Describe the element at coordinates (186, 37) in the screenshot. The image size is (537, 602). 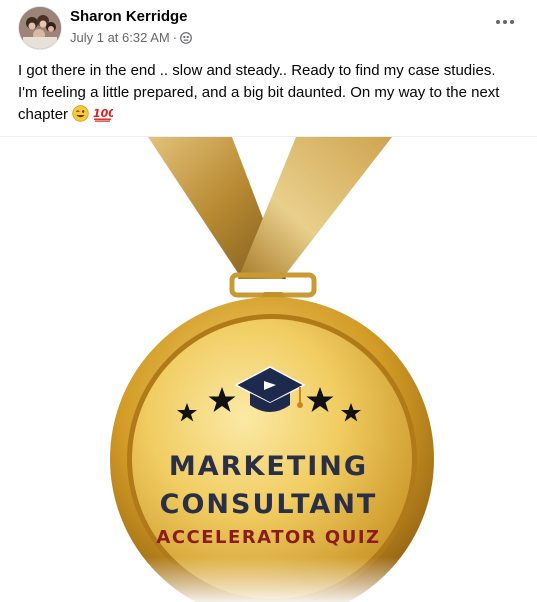
I see `audience-icon` at that location.